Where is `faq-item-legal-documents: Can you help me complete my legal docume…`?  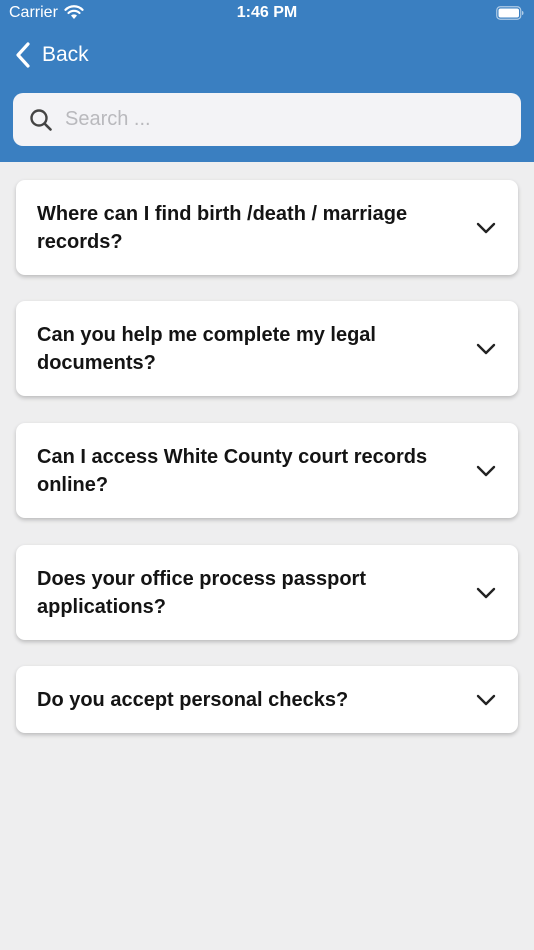 faq-item-legal-documents: Can you help me complete my legal docume… is located at coordinates (267, 348).